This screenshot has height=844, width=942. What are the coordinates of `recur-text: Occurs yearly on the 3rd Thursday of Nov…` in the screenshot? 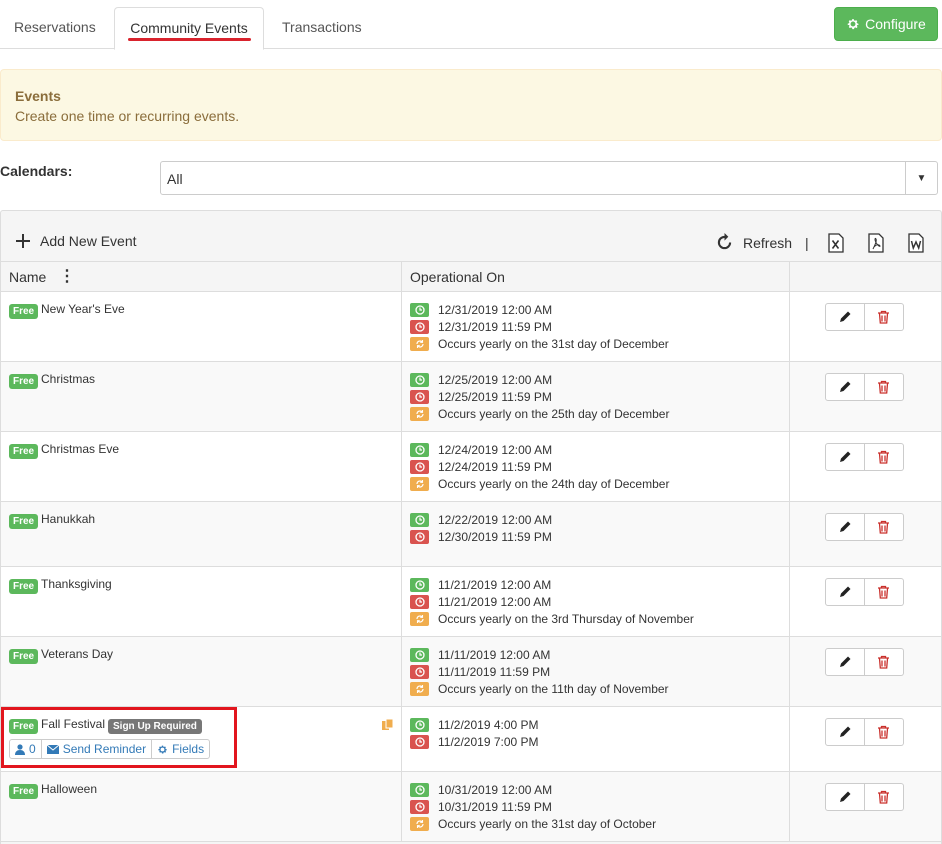 It's located at (566, 618).